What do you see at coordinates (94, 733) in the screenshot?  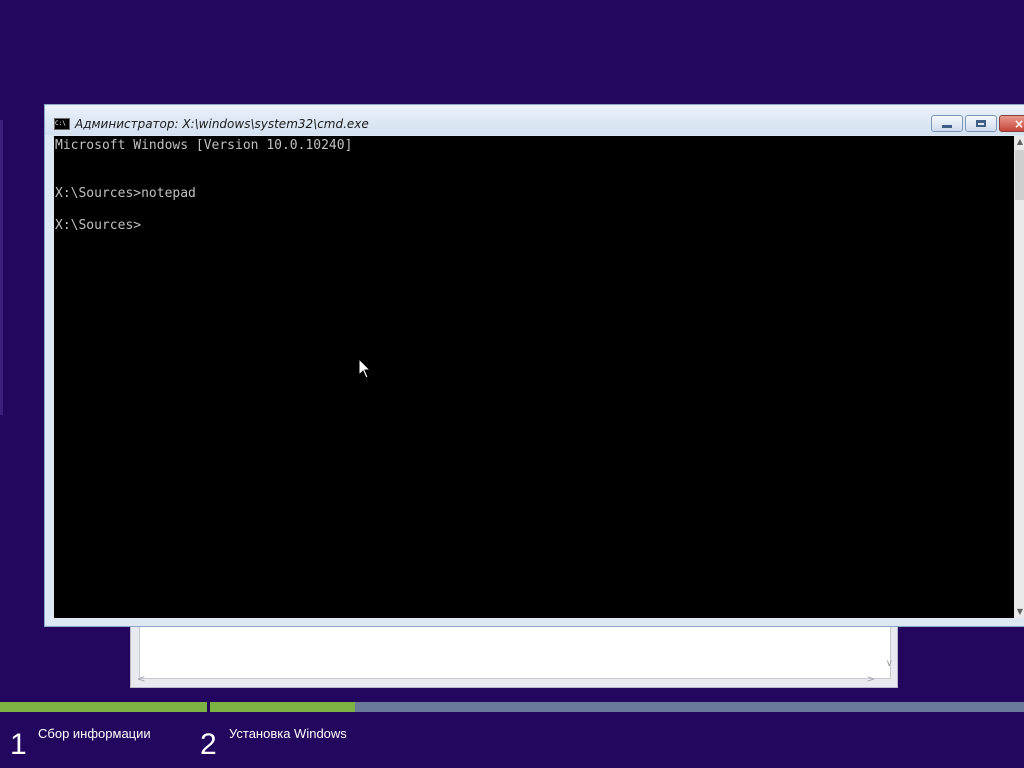 I see `step-label: Сбор информации` at bounding box center [94, 733].